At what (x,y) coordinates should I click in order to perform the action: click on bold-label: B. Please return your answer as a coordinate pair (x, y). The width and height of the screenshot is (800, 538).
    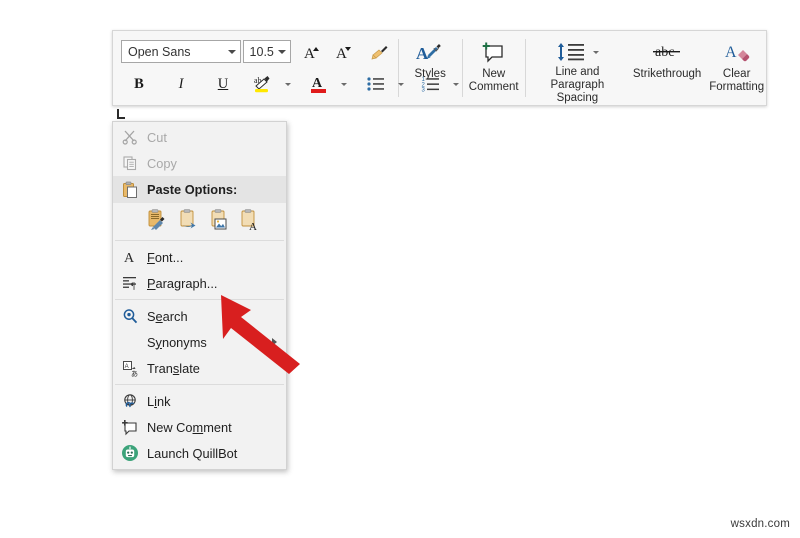
    Looking at the image, I should click on (139, 83).